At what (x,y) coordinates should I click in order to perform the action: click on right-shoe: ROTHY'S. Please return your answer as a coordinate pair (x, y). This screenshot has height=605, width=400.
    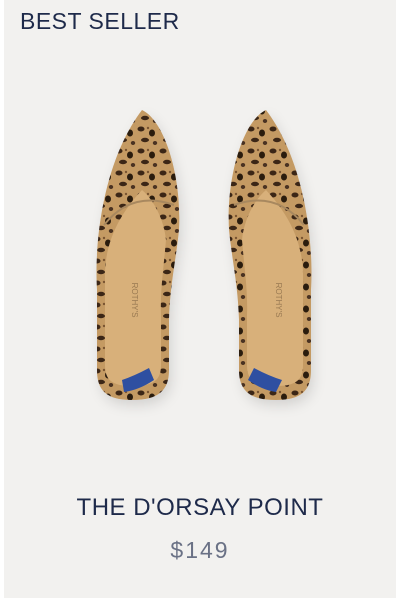
    Looking at the image, I should click on (270, 255).